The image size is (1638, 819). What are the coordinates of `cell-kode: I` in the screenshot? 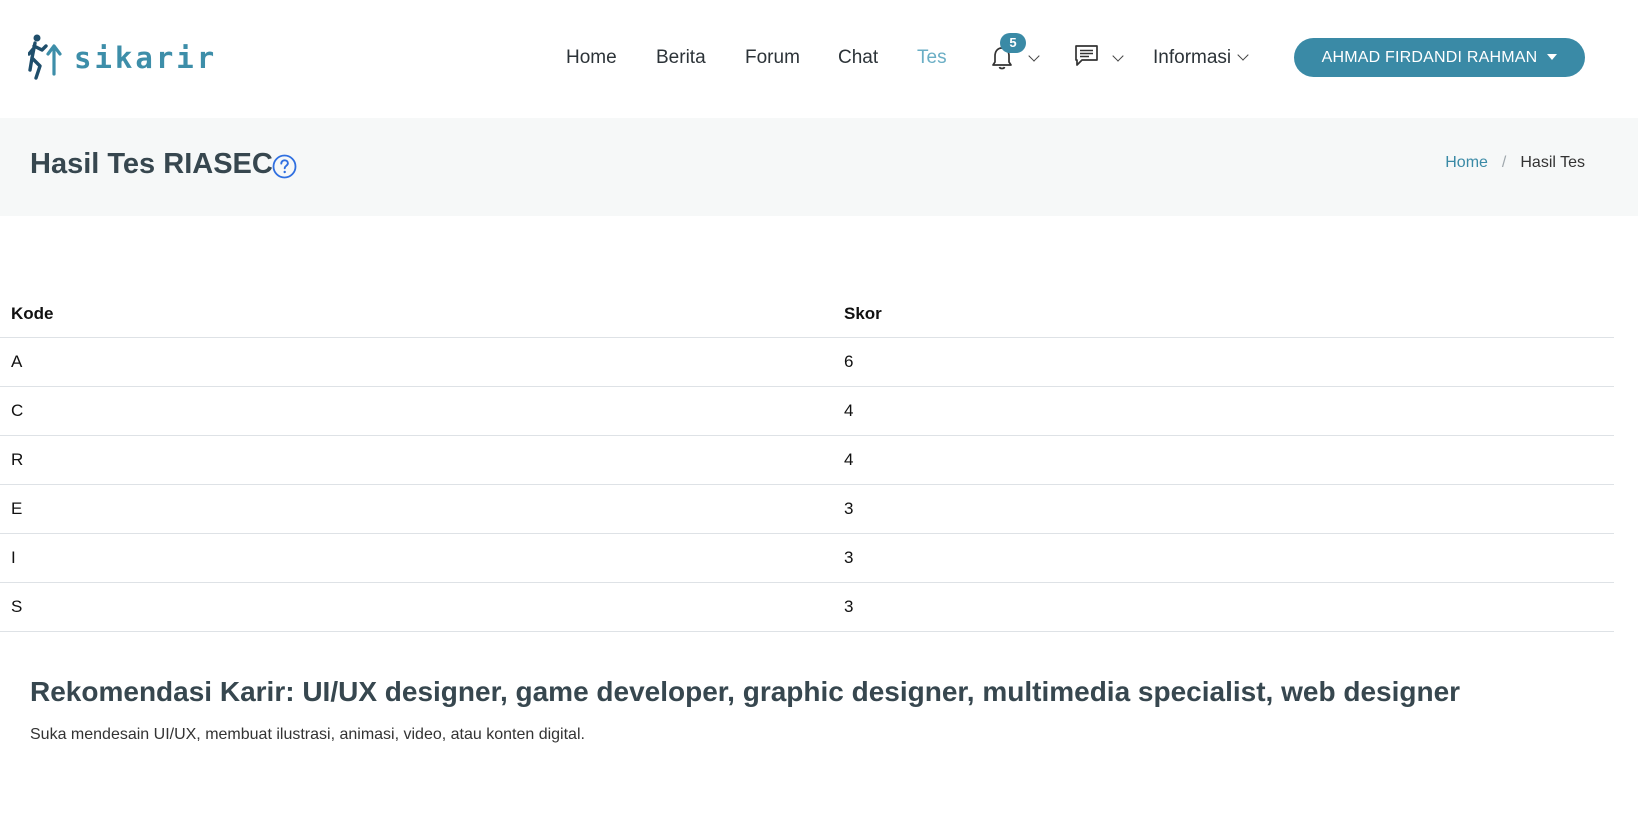 It's located at (416, 558).